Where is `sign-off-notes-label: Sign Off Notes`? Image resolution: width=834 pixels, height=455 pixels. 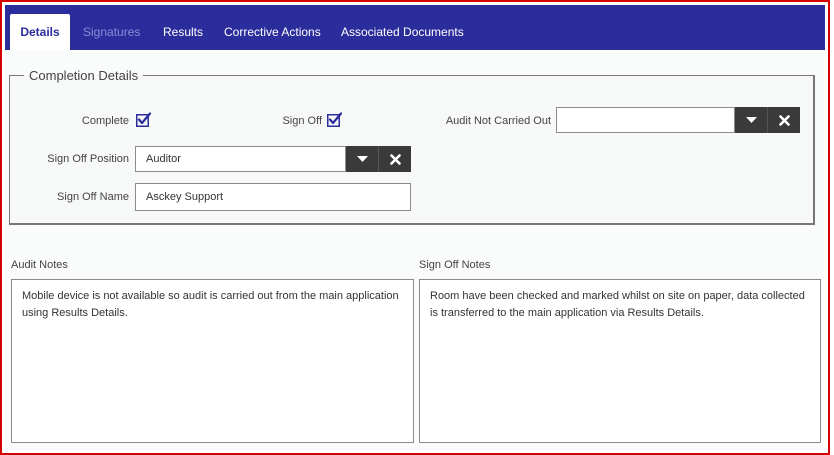 sign-off-notes-label: Sign Off Notes is located at coordinates (455, 265).